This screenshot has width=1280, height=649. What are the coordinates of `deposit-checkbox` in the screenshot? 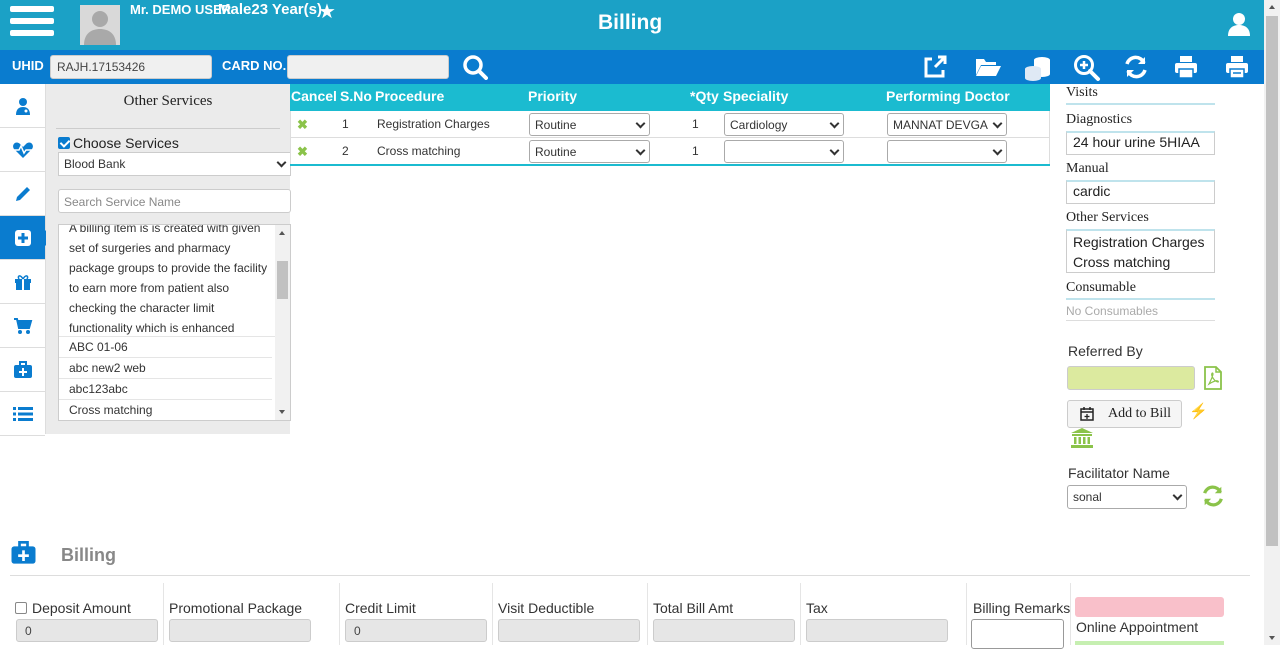 It's located at (21, 608).